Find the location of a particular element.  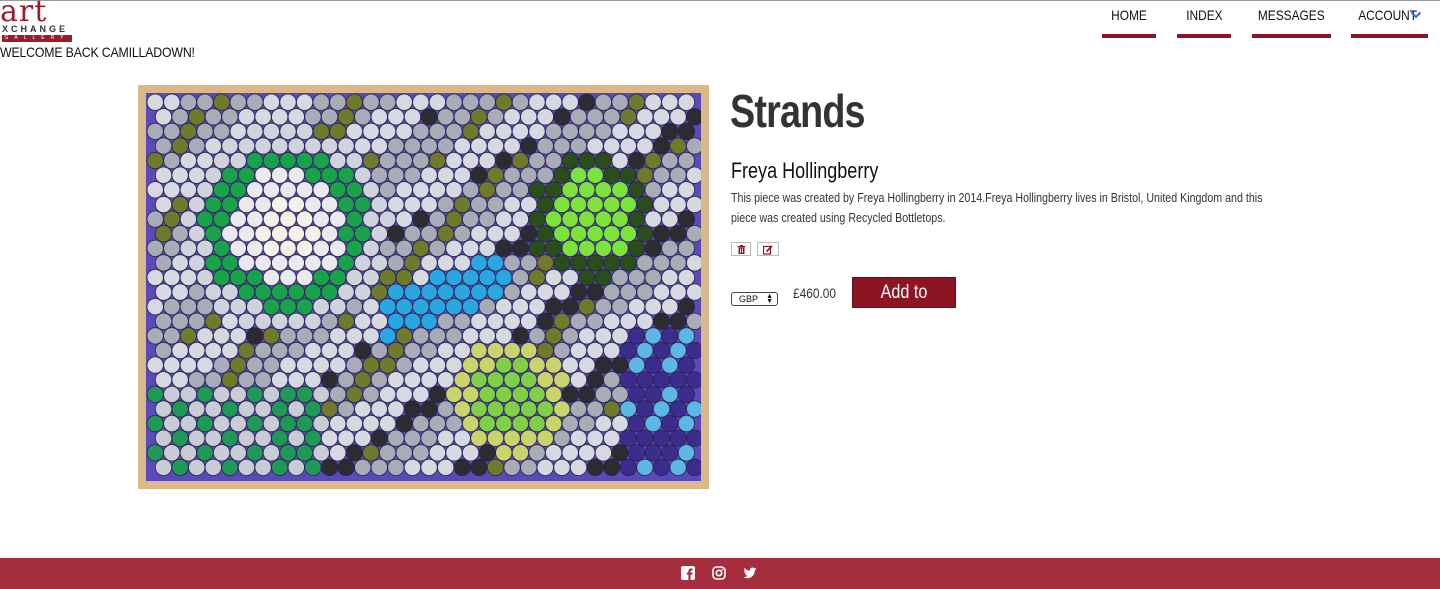

logo-xchange-text: XCHANGE is located at coordinates (35, 29).